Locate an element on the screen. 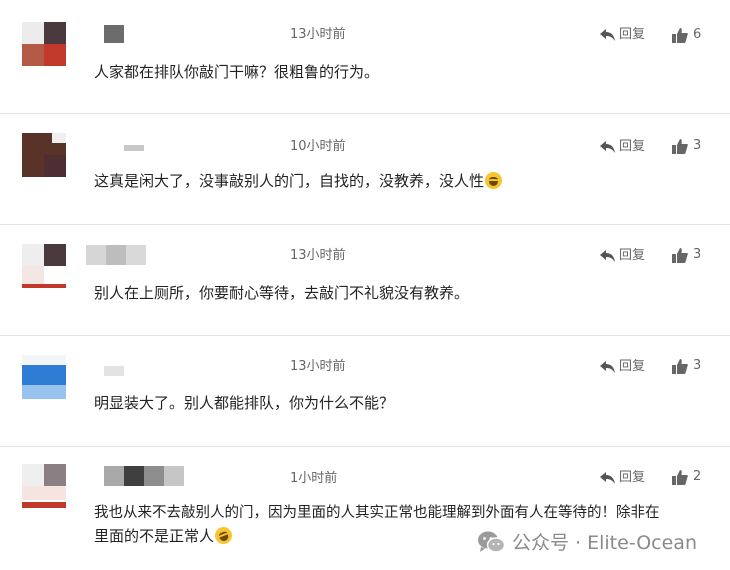 Image resolution: width=730 pixels, height=570 pixels. comment-text-line-2: 里面的不是正常人 is located at coordinates (164, 536).